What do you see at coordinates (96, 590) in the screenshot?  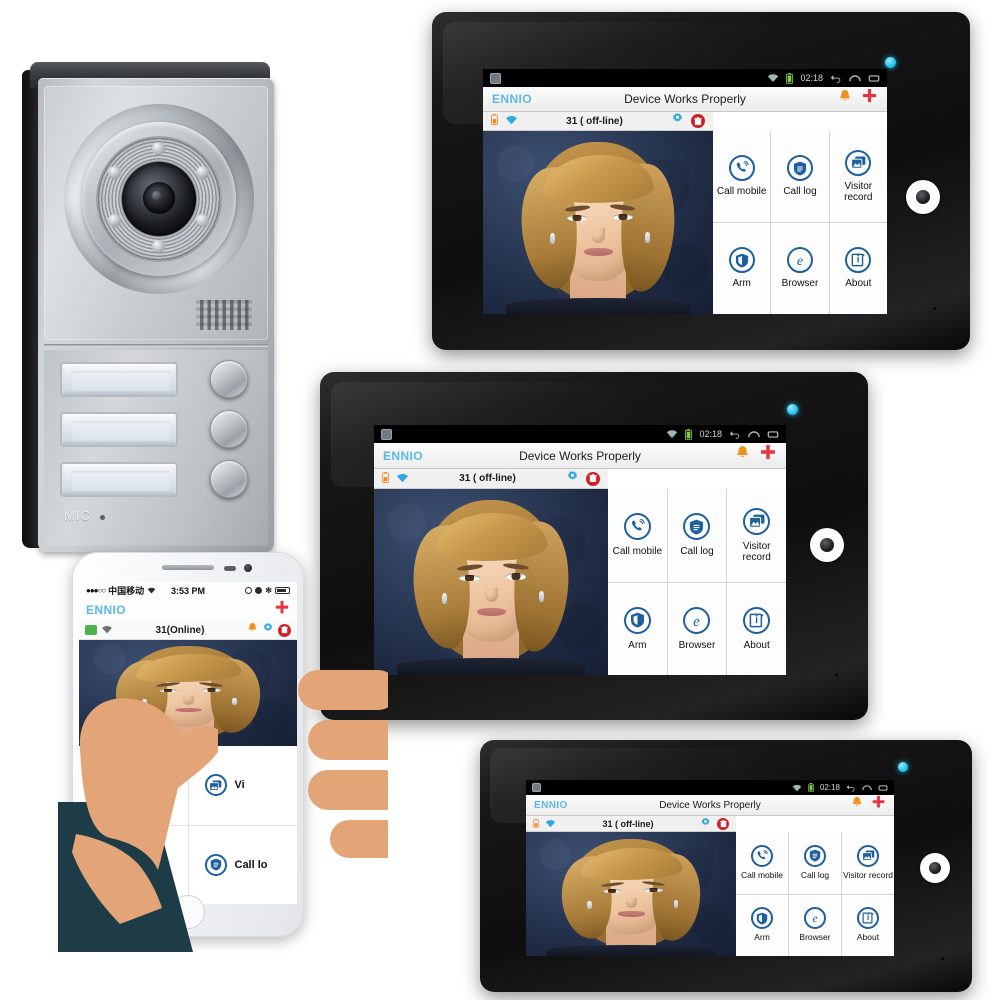 I see `signal-dots: ●●●○○` at bounding box center [96, 590].